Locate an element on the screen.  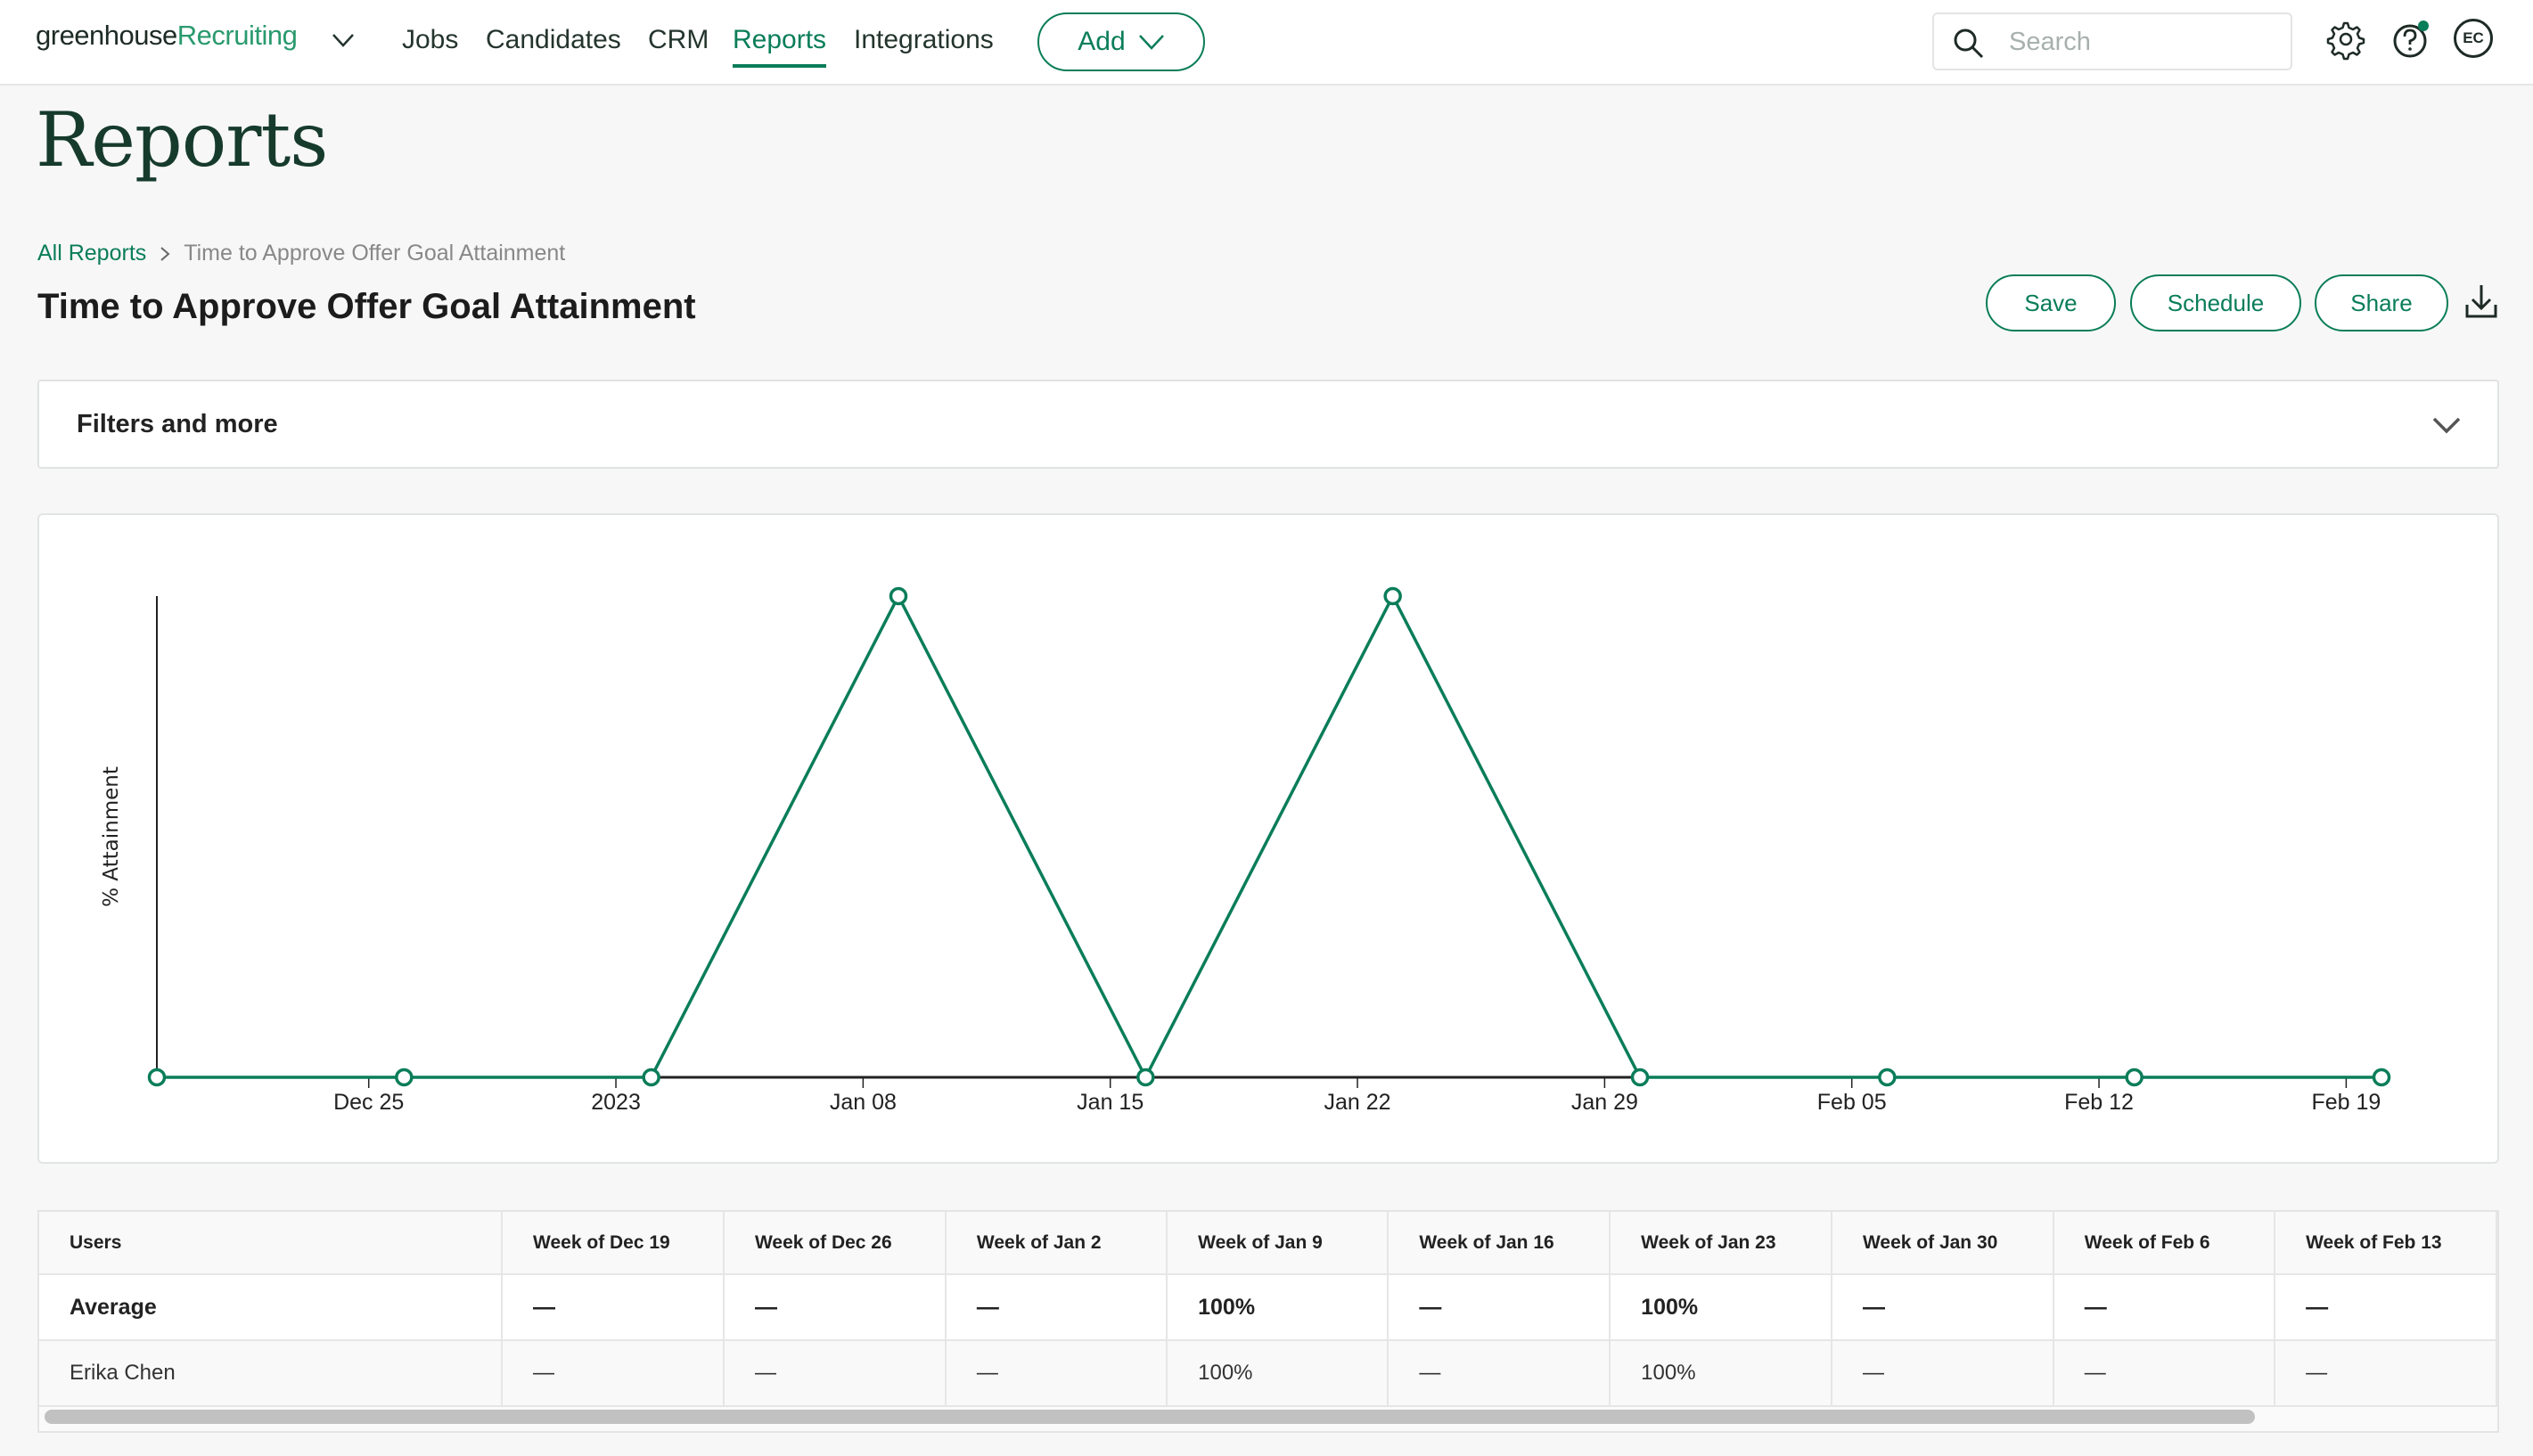
table-cell: Erika Chen is located at coordinates (271, 1374).